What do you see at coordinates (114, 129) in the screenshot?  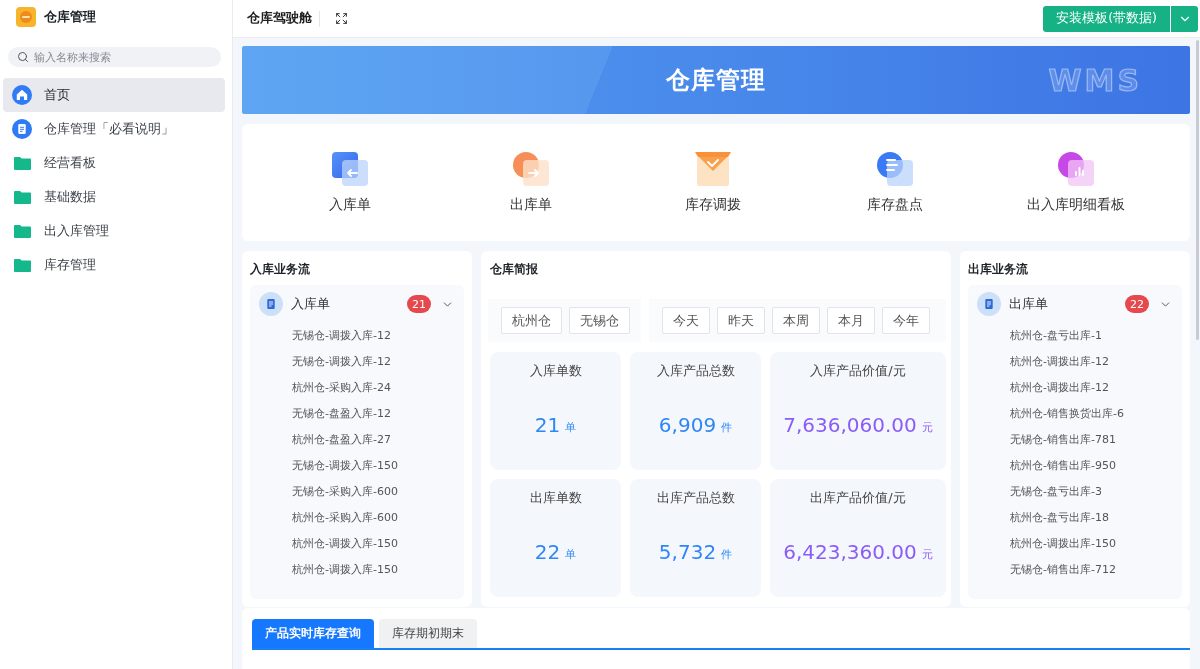 I see `nav-item: 仓库管理「必看说明」` at bounding box center [114, 129].